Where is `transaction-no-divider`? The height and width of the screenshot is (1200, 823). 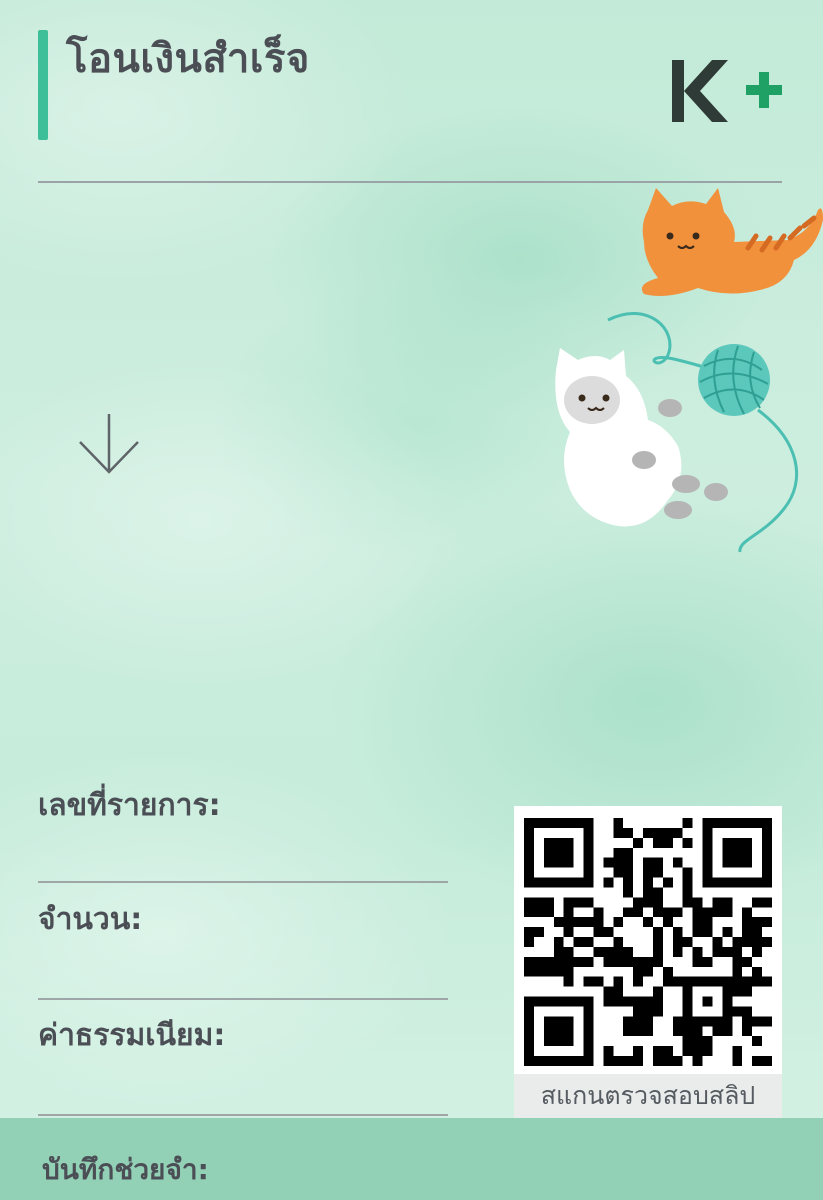
transaction-no-divider is located at coordinates (243, 882).